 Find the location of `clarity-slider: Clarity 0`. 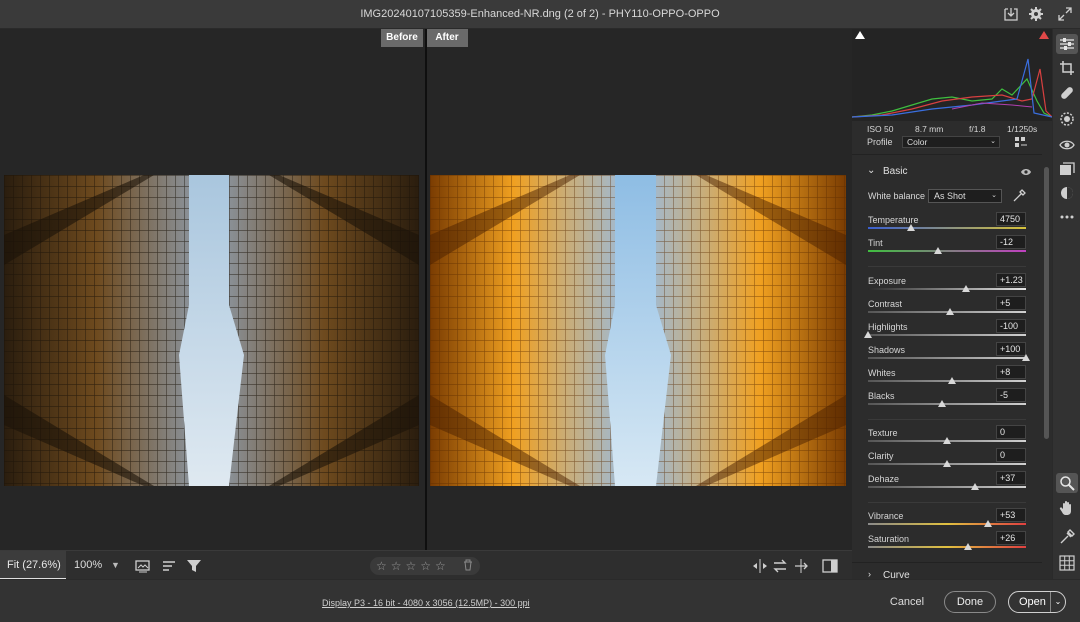

clarity-slider: Clarity 0 is located at coordinates (947, 460).